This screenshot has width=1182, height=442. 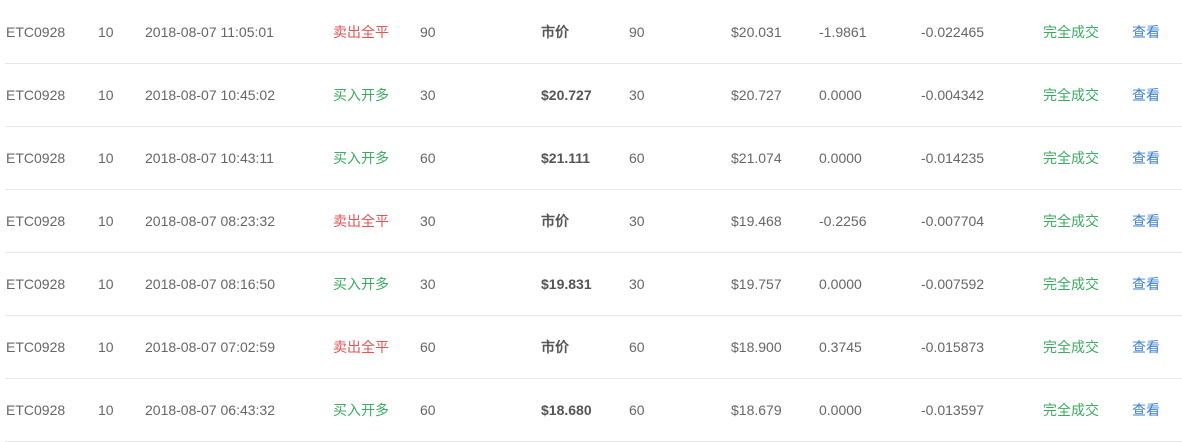 What do you see at coordinates (756, 221) in the screenshot?
I see `avg-price-cell: $19.468` at bounding box center [756, 221].